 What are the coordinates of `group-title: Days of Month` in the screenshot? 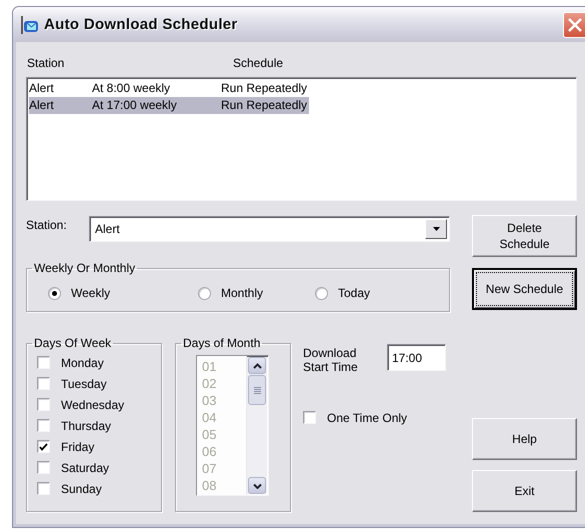 It's located at (222, 343).